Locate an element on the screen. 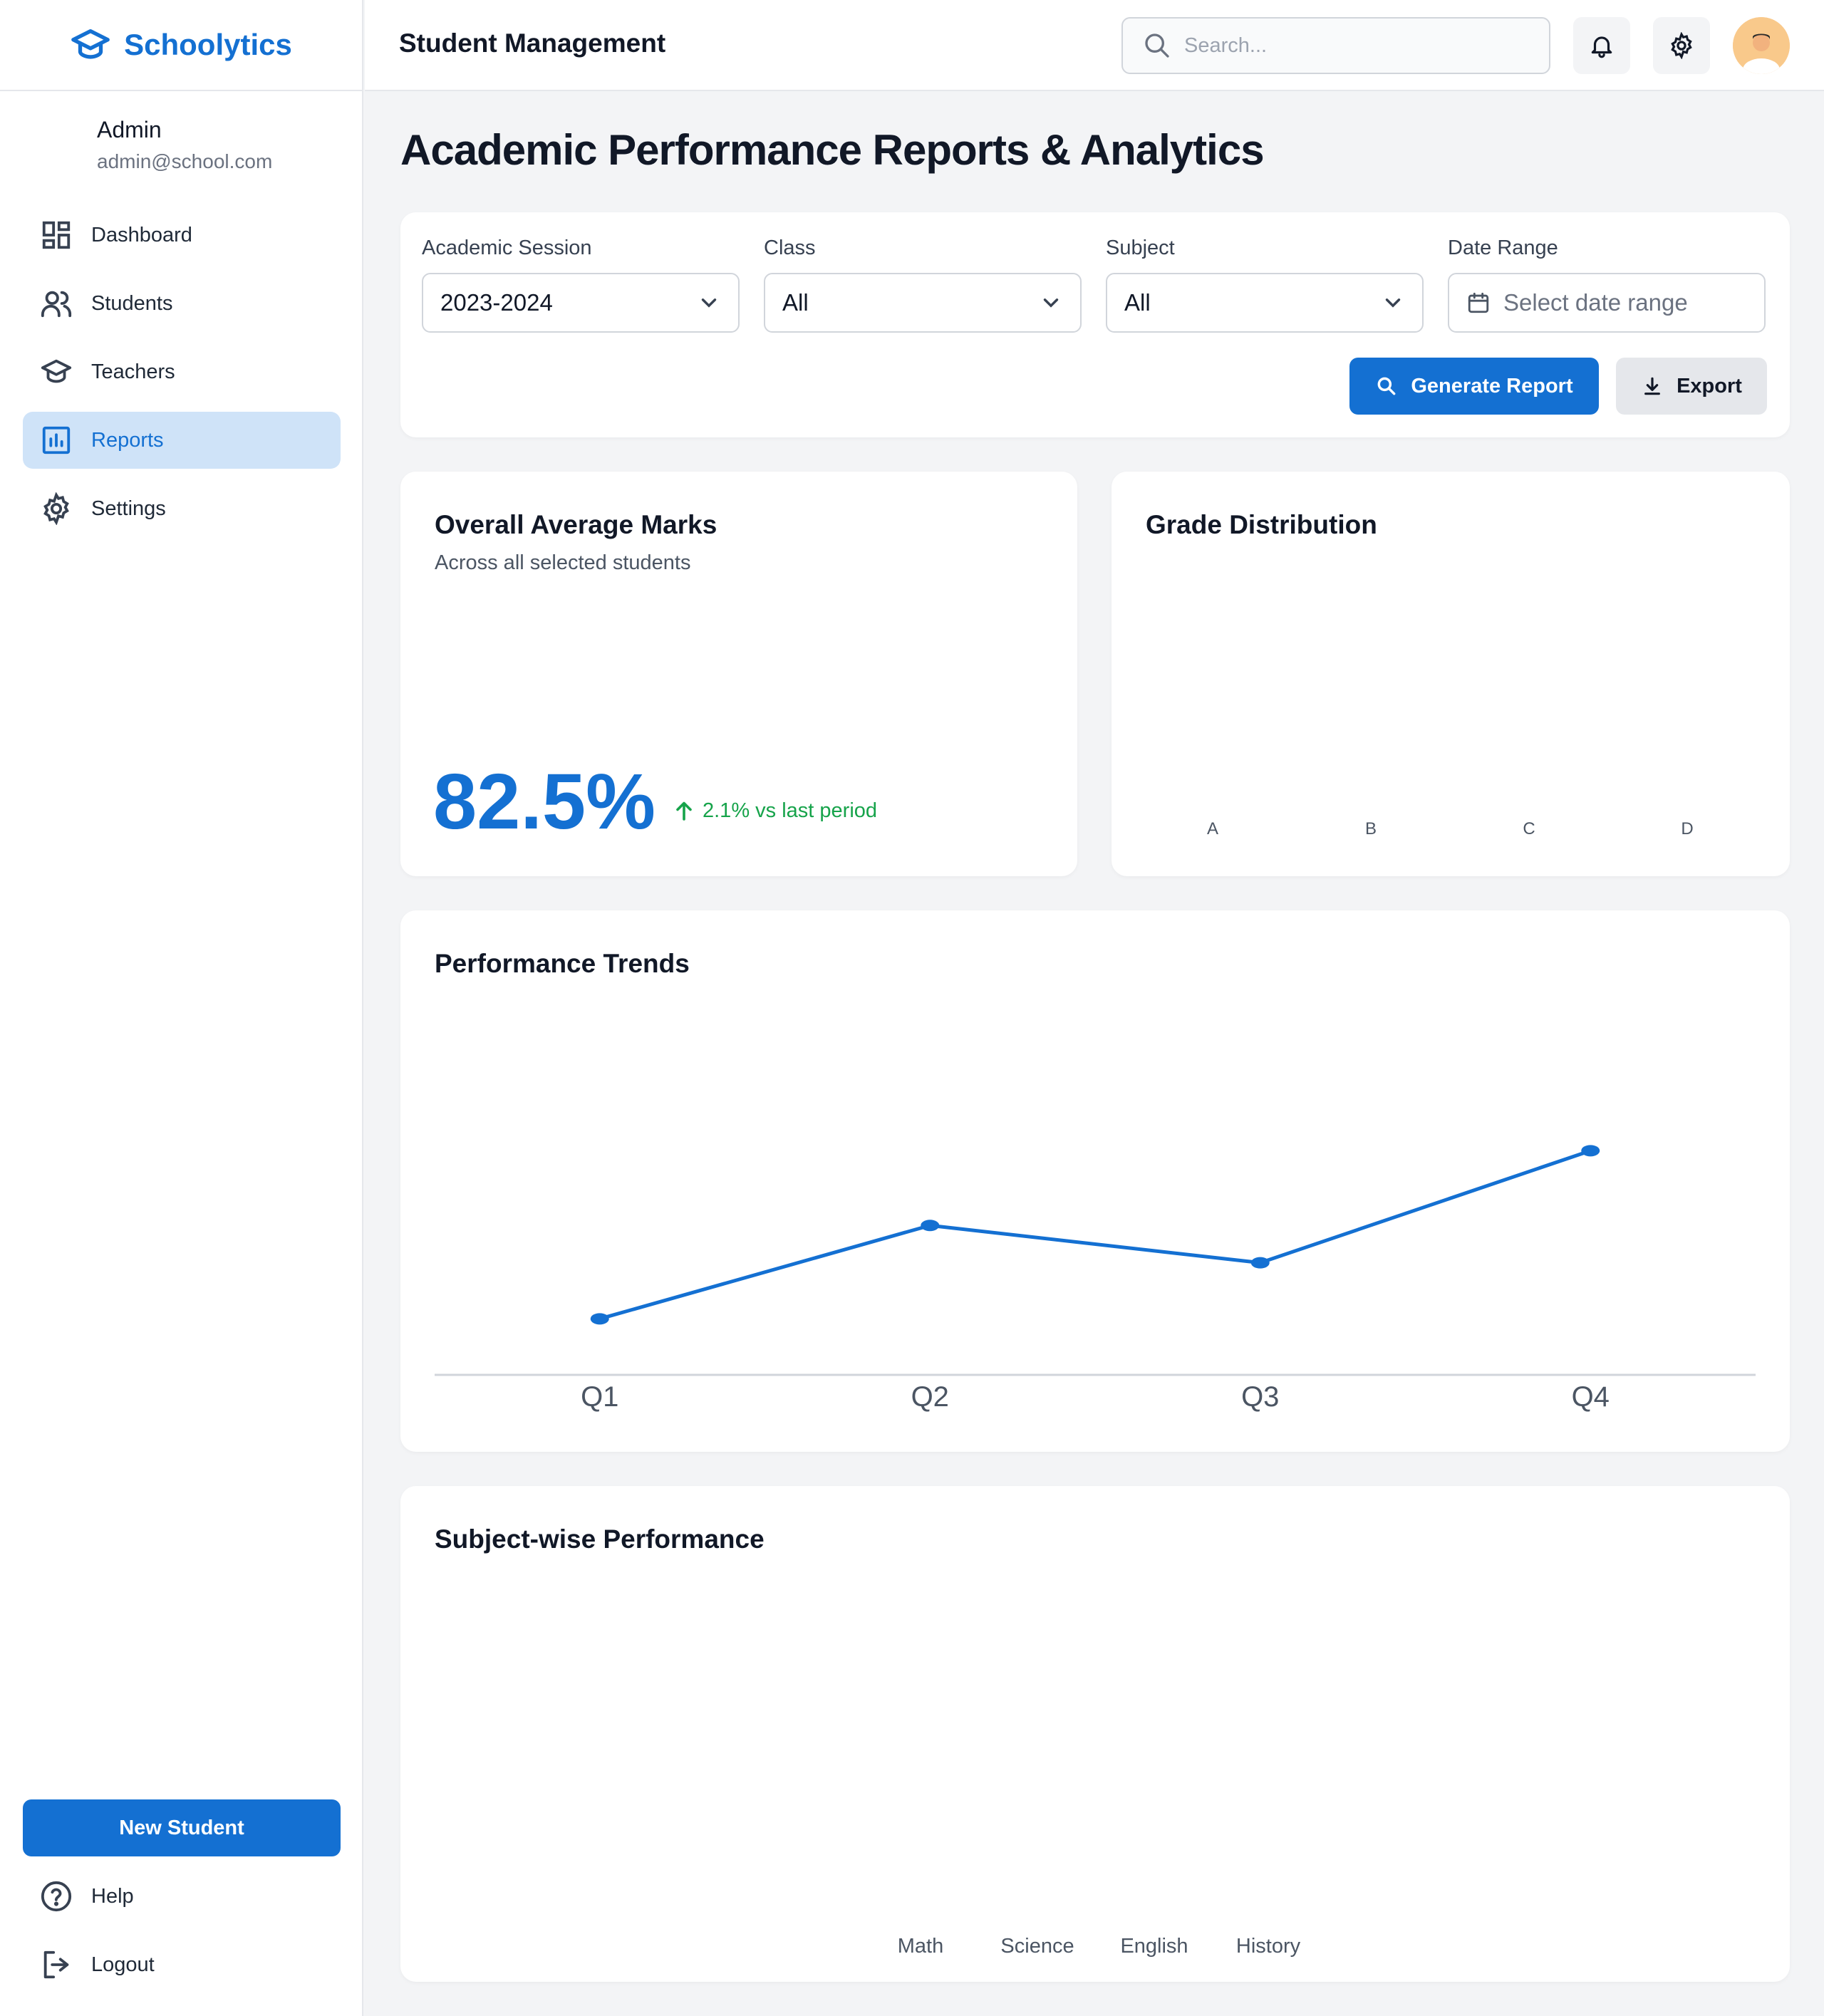 This screenshot has width=1824, height=2016. subject-label-english: English is located at coordinates (1154, 1946).